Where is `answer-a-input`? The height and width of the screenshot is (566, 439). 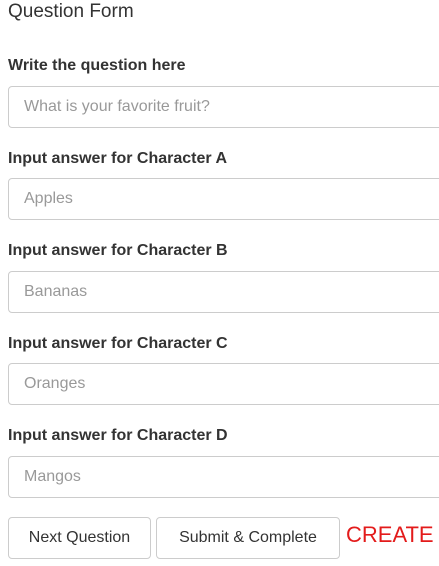
answer-a-input is located at coordinates (223, 199).